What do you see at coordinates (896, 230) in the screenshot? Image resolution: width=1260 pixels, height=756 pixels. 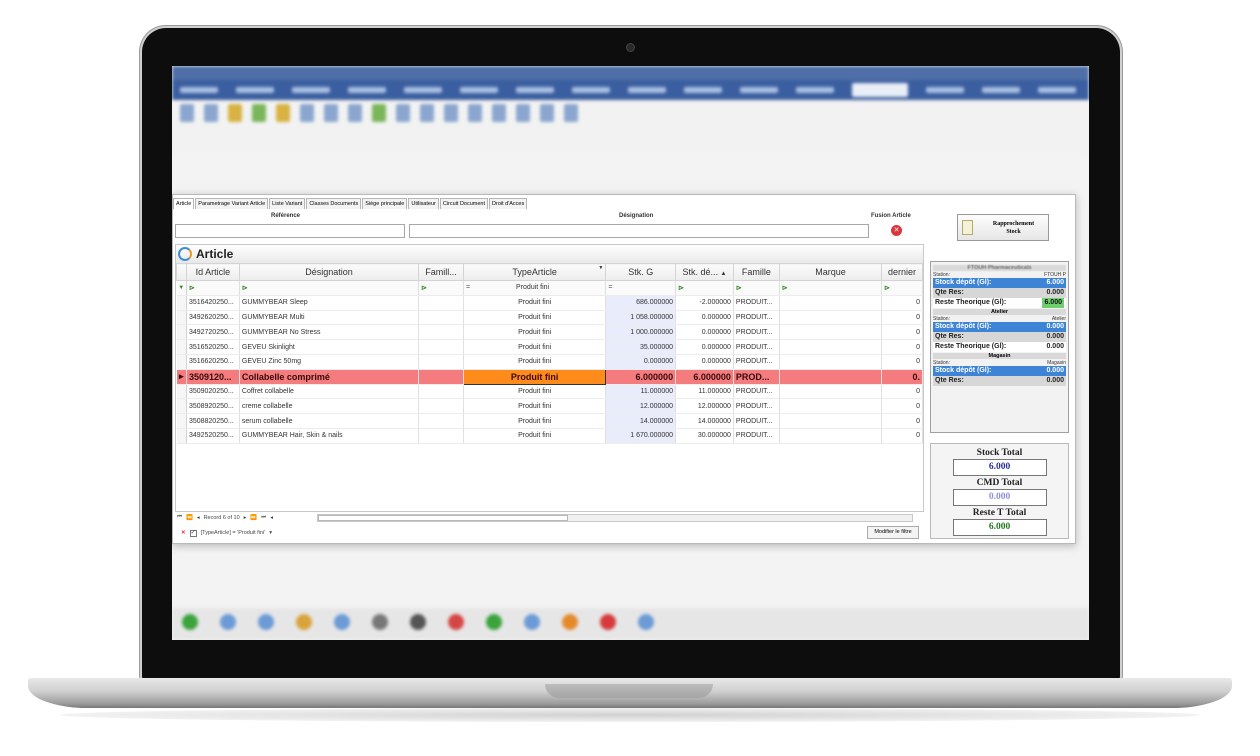 I see `close-circle-icon: ✕` at bounding box center [896, 230].